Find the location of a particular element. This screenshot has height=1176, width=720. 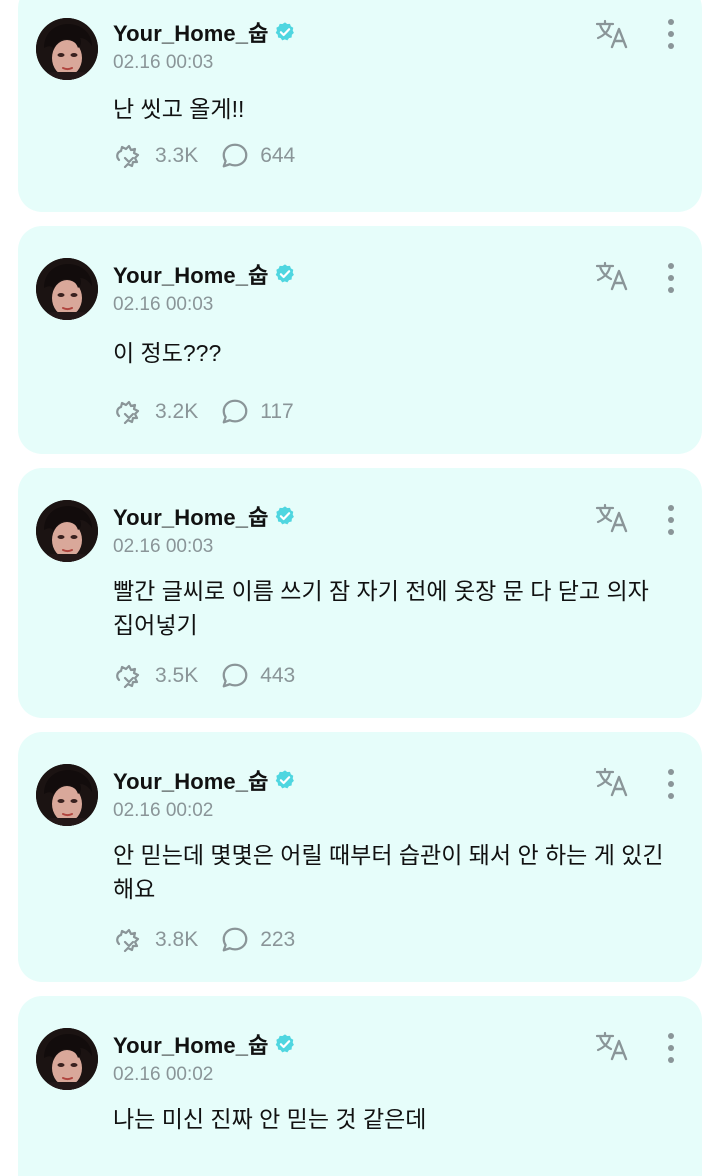

post-actions: 3.2K 117 is located at coordinates (214, 412).